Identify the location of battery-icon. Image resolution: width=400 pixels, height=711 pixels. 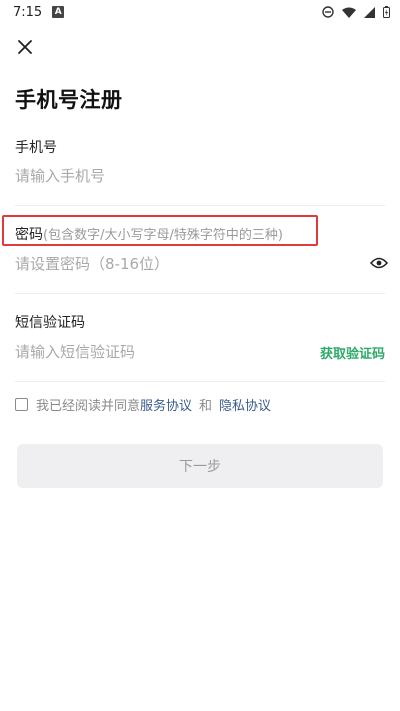
(386, 12).